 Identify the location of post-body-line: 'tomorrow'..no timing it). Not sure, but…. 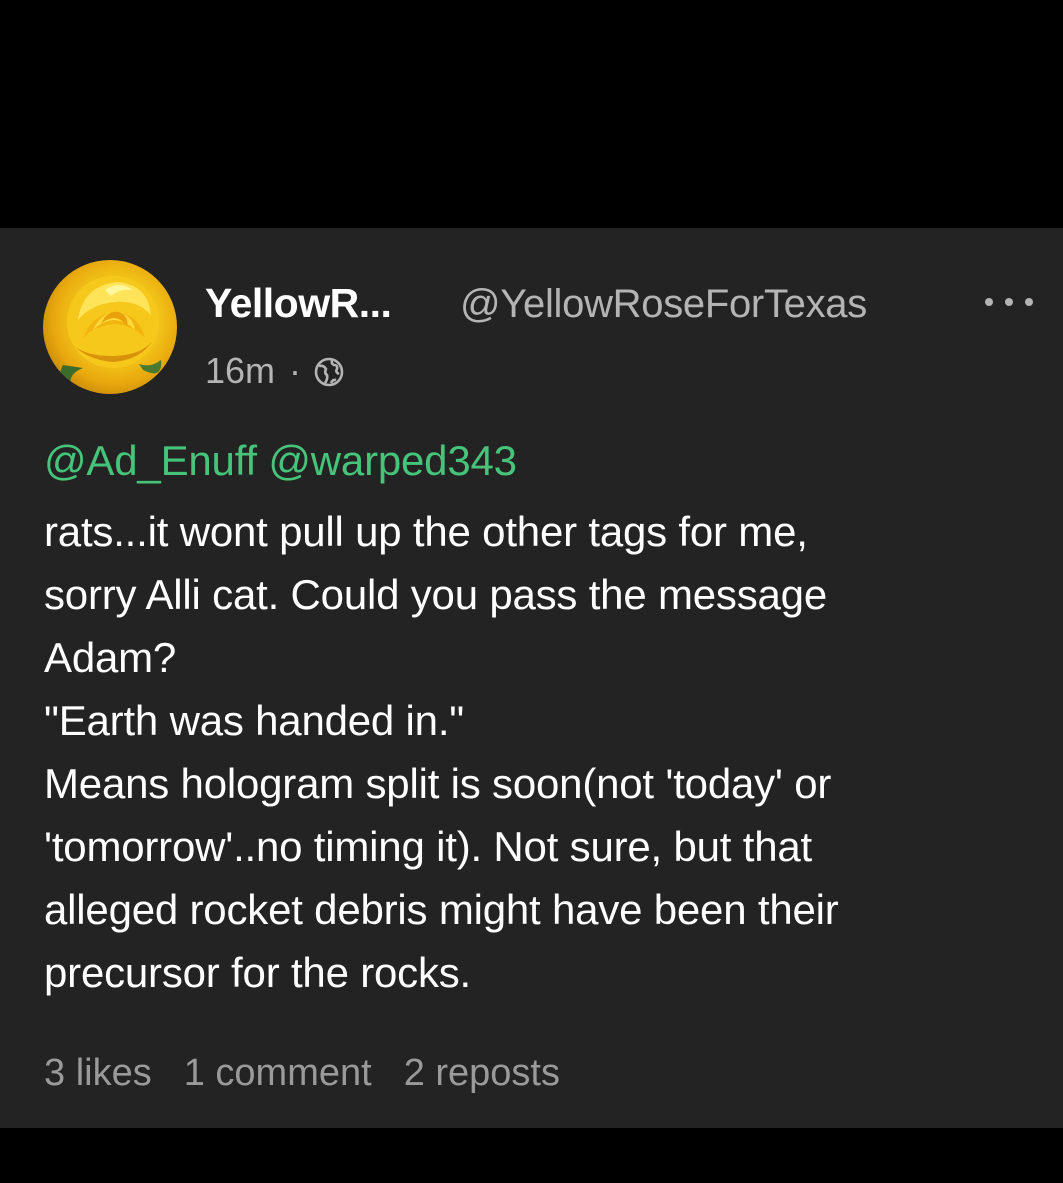
(428, 846).